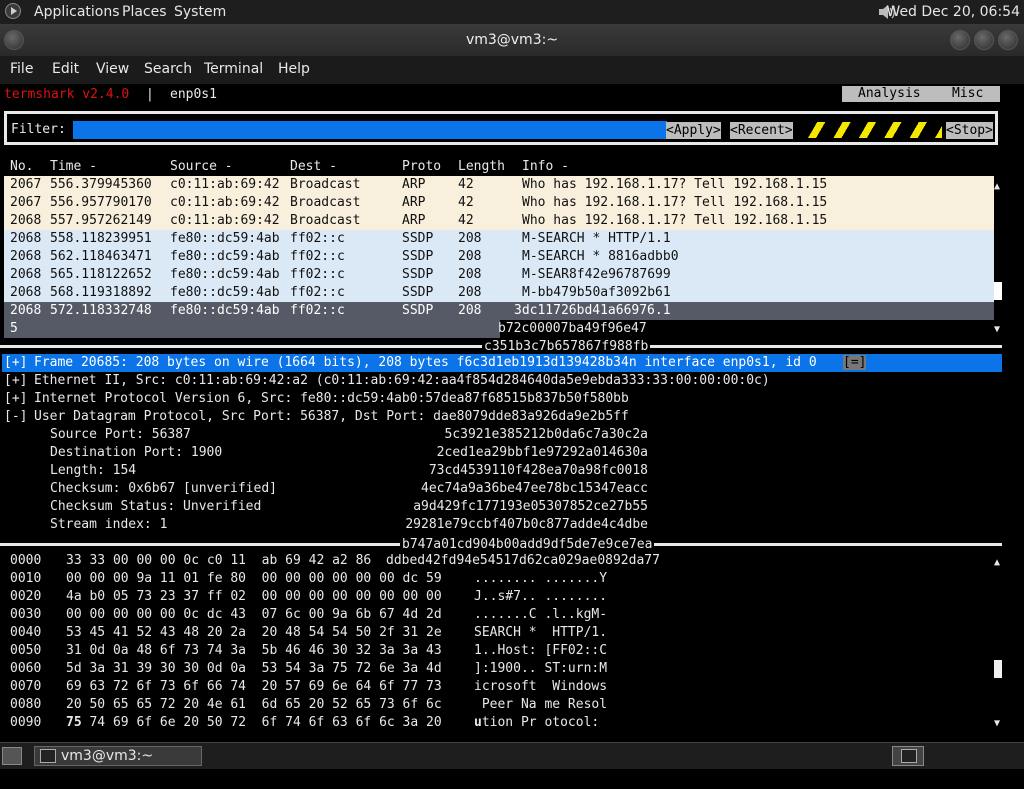  What do you see at coordinates (675, 220) in the screenshot?
I see `cell-info: Who has 192.168.1.17? Tell 192.168.1.15` at bounding box center [675, 220].